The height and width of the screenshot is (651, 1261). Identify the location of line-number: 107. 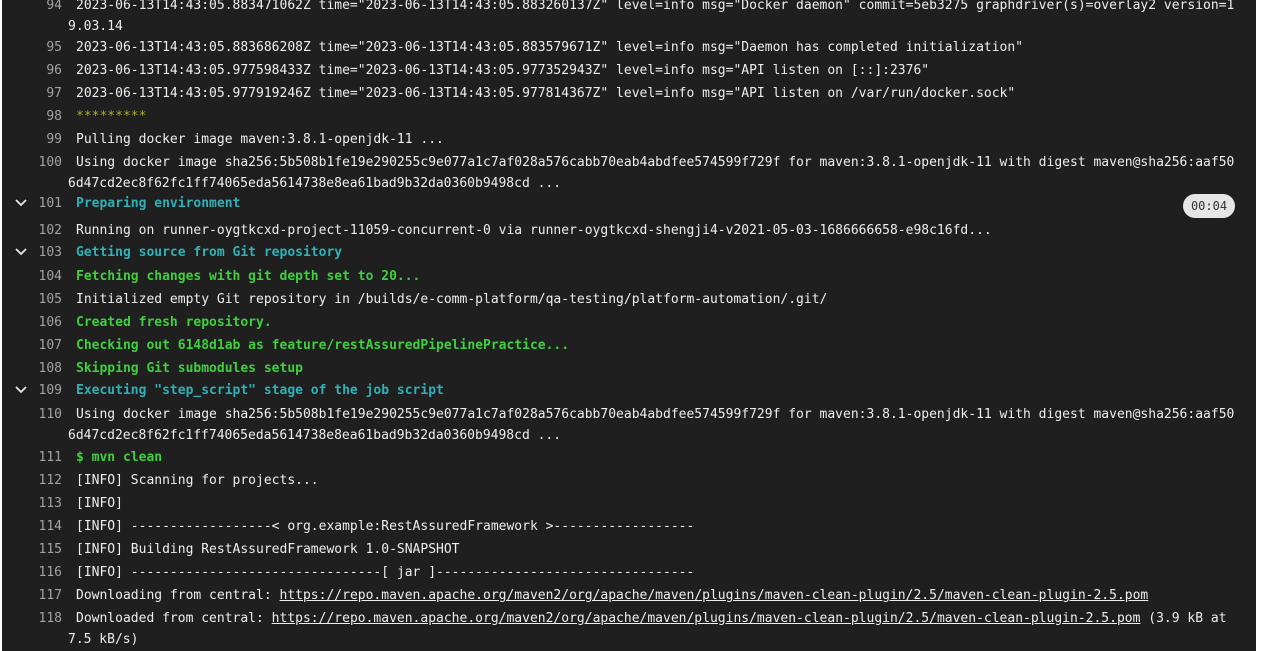
(42, 345).